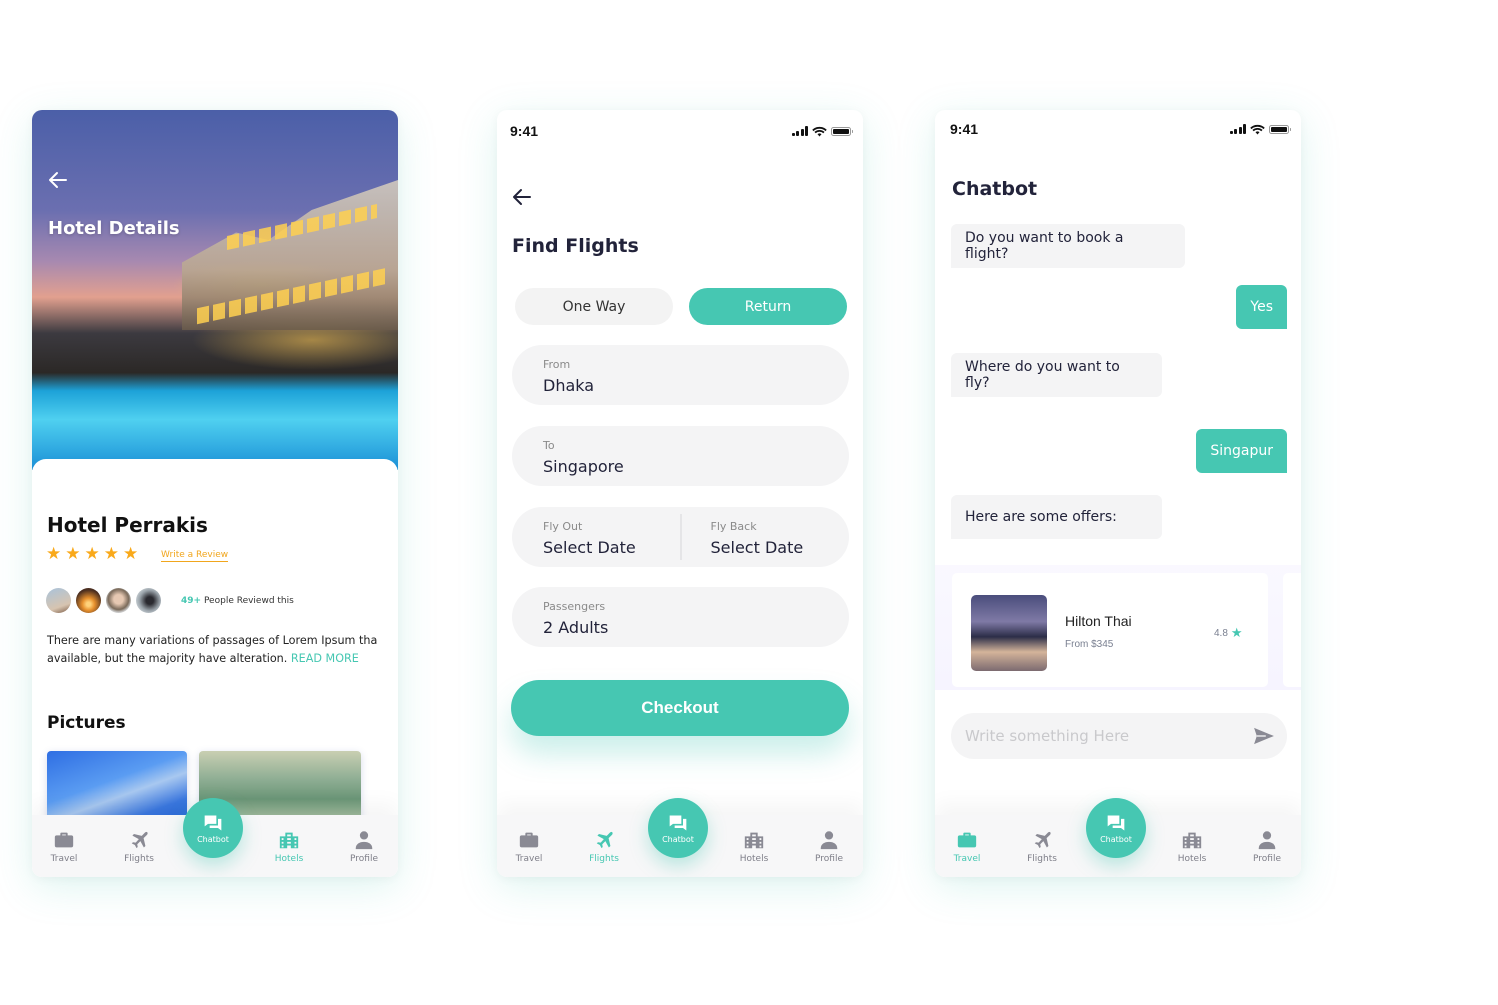 The image size is (1498, 1005). I want to click on write-review-link: Write a Review, so click(195, 556).